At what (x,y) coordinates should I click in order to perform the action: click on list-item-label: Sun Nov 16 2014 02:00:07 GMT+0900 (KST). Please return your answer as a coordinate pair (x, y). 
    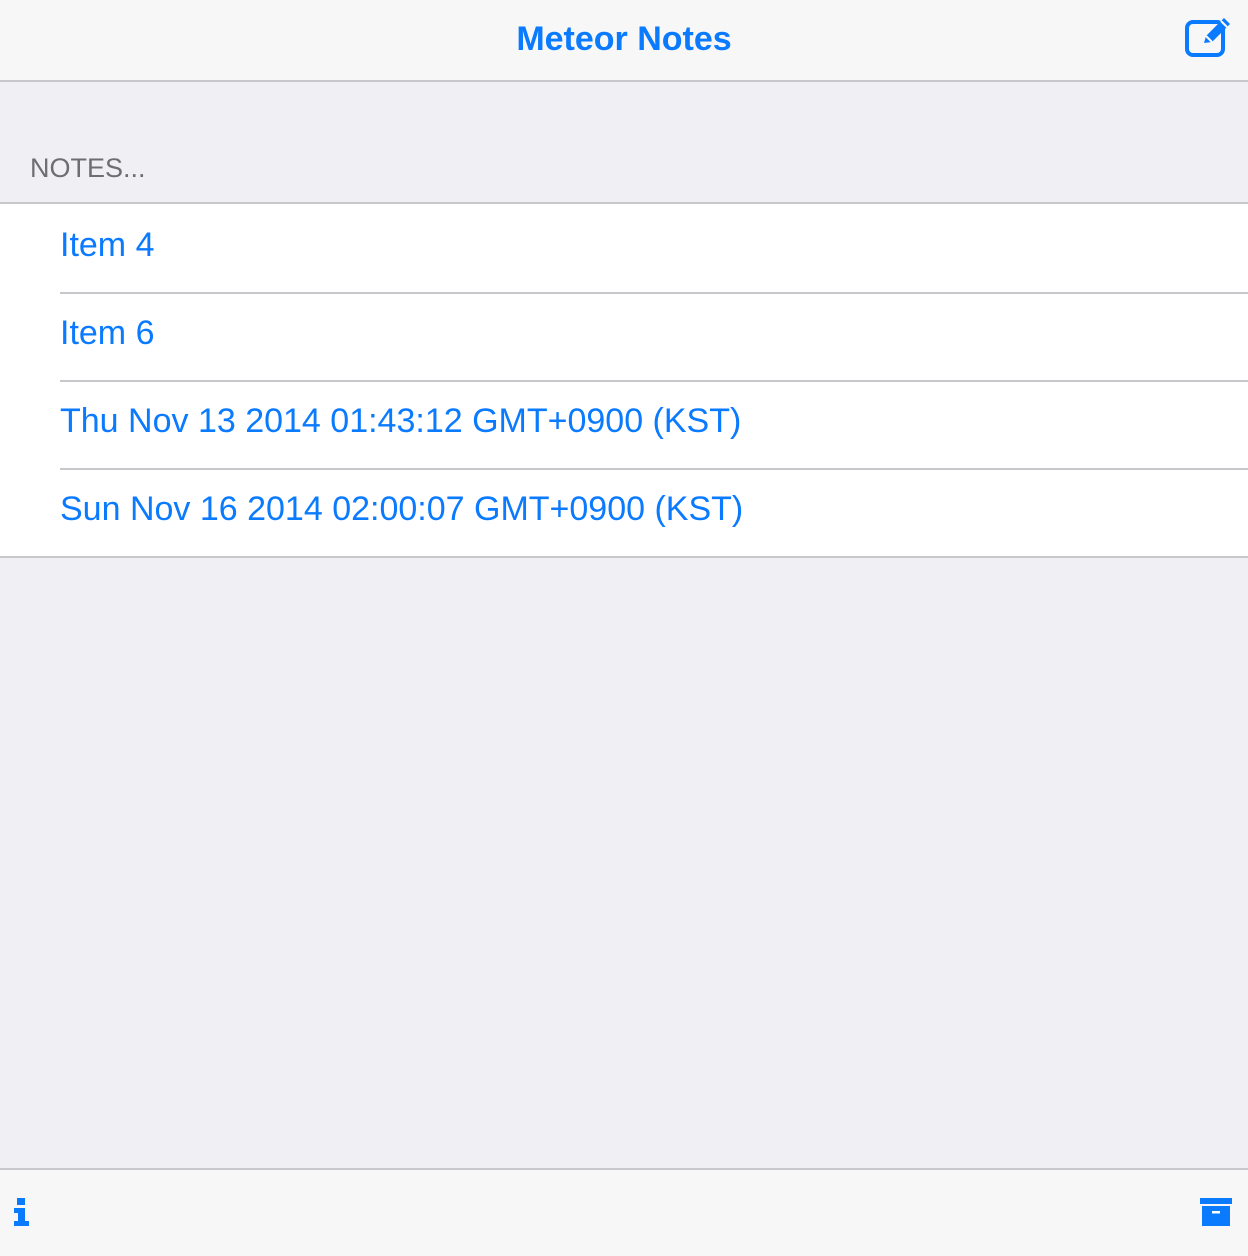
    Looking at the image, I should click on (402, 509).